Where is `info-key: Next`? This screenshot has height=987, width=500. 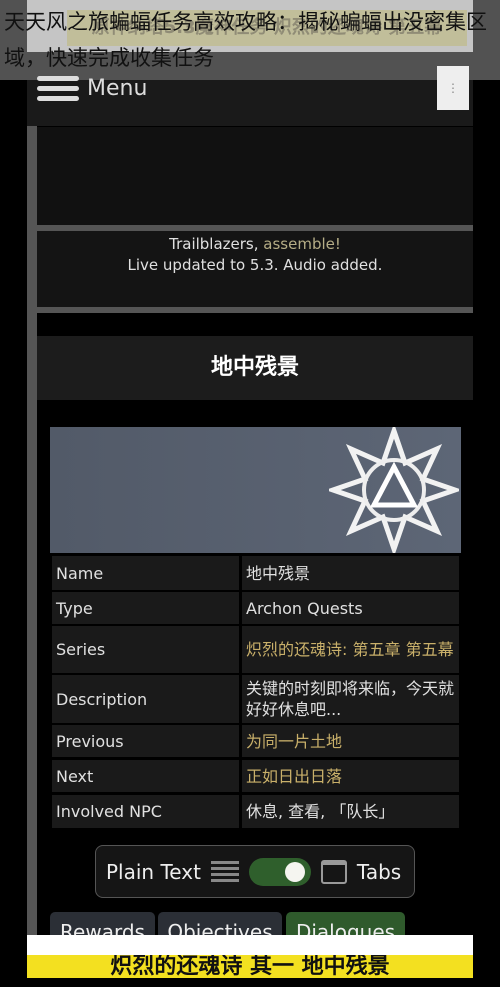
info-key: Next is located at coordinates (145, 776).